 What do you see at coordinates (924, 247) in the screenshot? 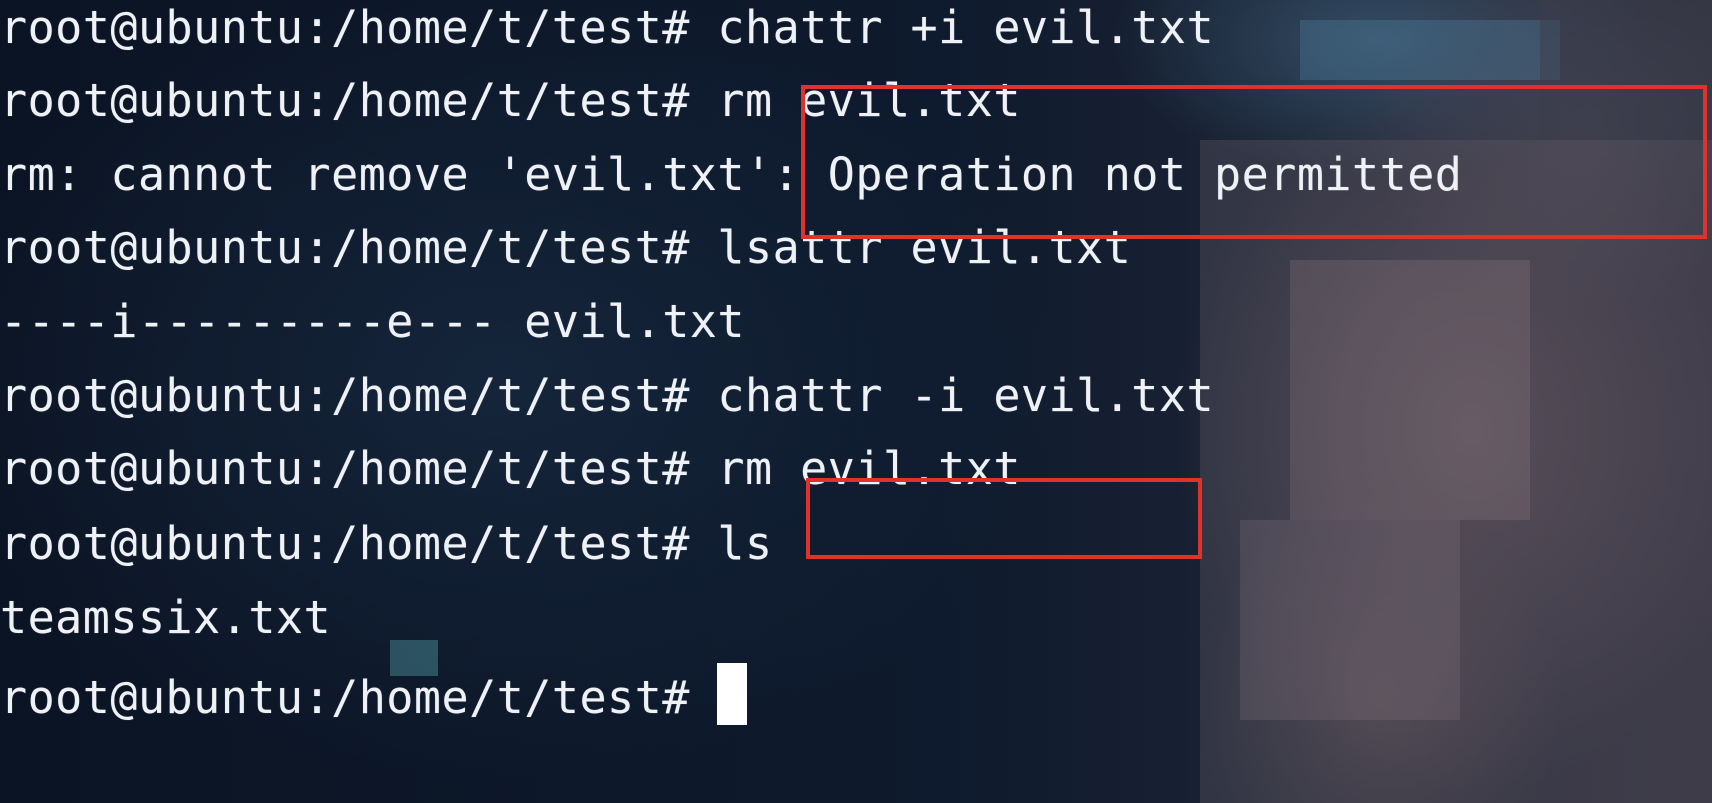
I see `command-text: lsattr evil.txt` at bounding box center [924, 247].